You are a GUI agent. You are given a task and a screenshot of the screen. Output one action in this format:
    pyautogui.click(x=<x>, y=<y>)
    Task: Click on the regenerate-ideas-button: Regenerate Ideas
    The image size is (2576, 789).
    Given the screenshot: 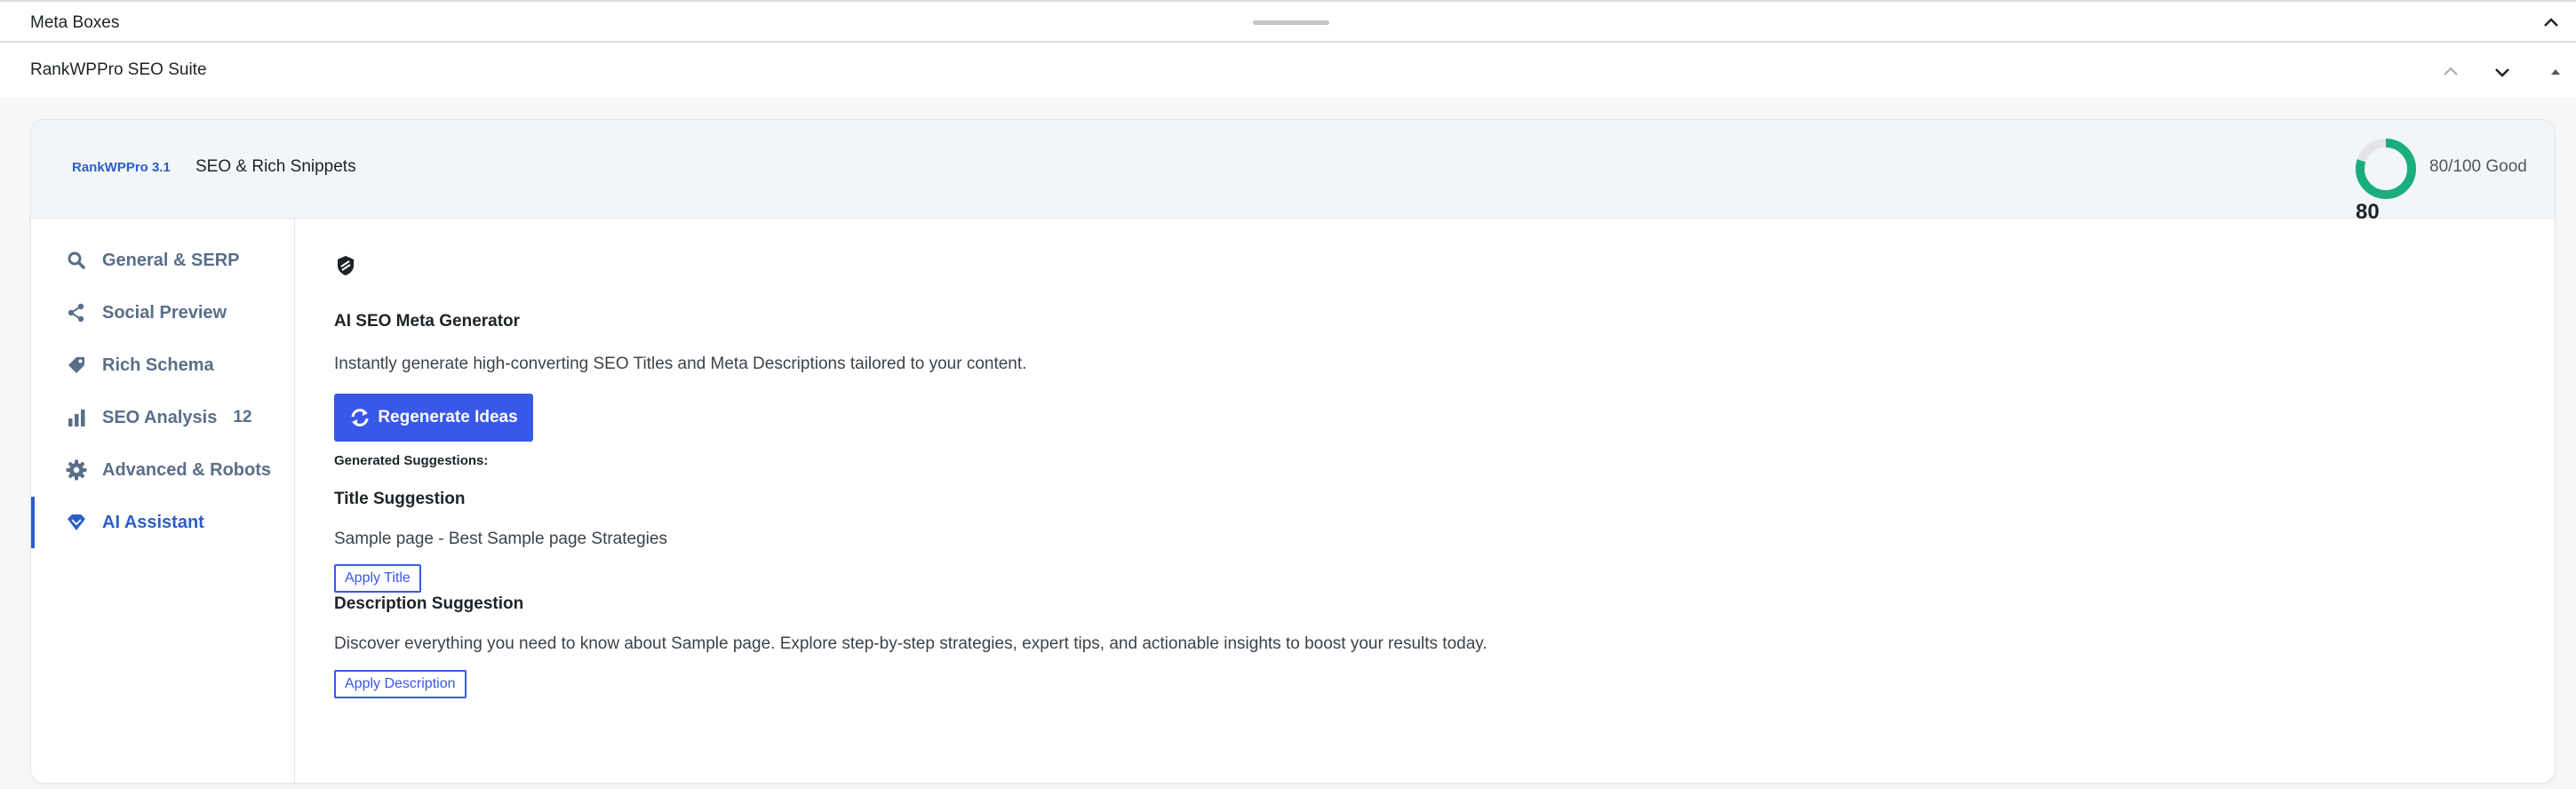 What is the action you would take?
    pyautogui.click(x=433, y=418)
    